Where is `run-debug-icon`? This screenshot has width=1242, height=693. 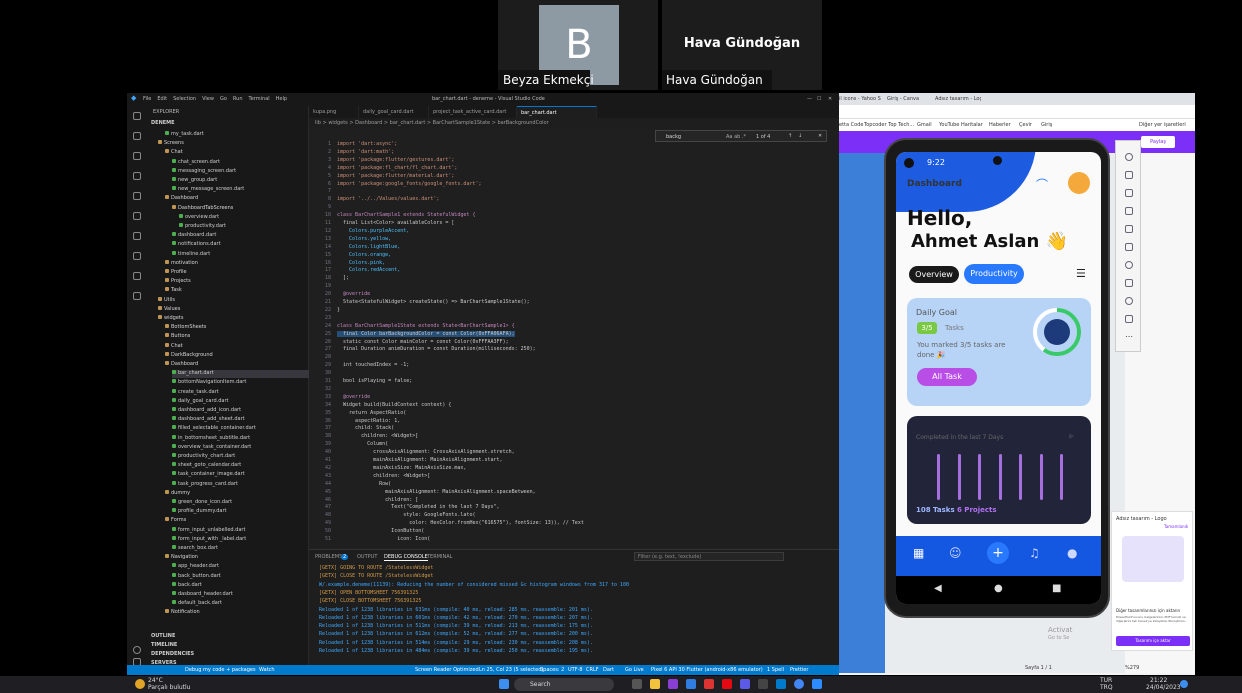 run-debug-icon is located at coordinates (137, 176).